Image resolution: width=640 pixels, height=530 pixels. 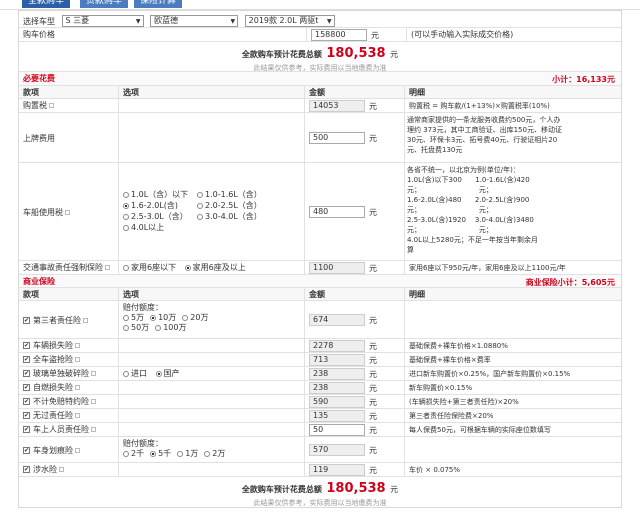 What do you see at coordinates (553, 282) in the screenshot?
I see `commercial-subtotal-label: 商业保险小计：` at bounding box center [553, 282].